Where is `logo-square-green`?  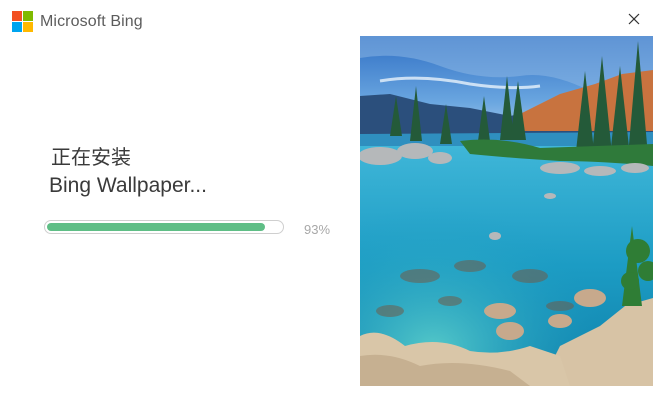 logo-square-green is located at coordinates (28, 16).